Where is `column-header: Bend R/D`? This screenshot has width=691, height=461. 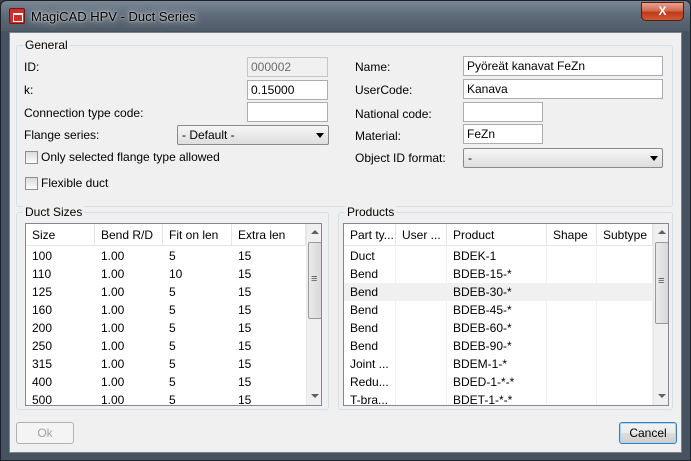
column-header: Bend R/D is located at coordinates (129, 235).